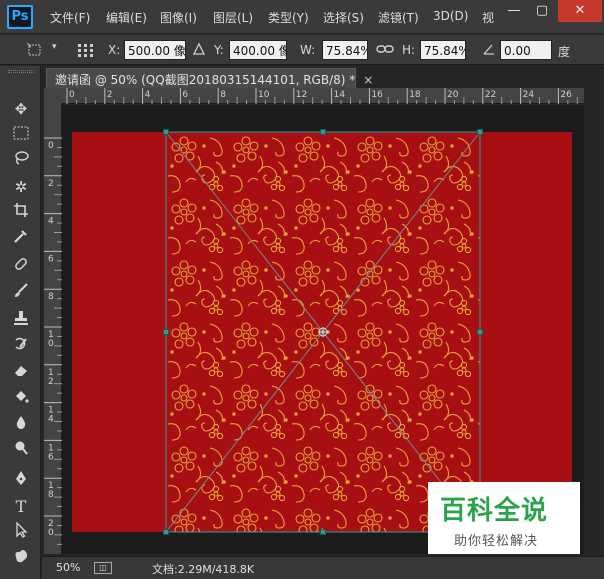  Describe the element at coordinates (529, 95) in the screenshot. I see `h-ruler-label: 24` at that location.